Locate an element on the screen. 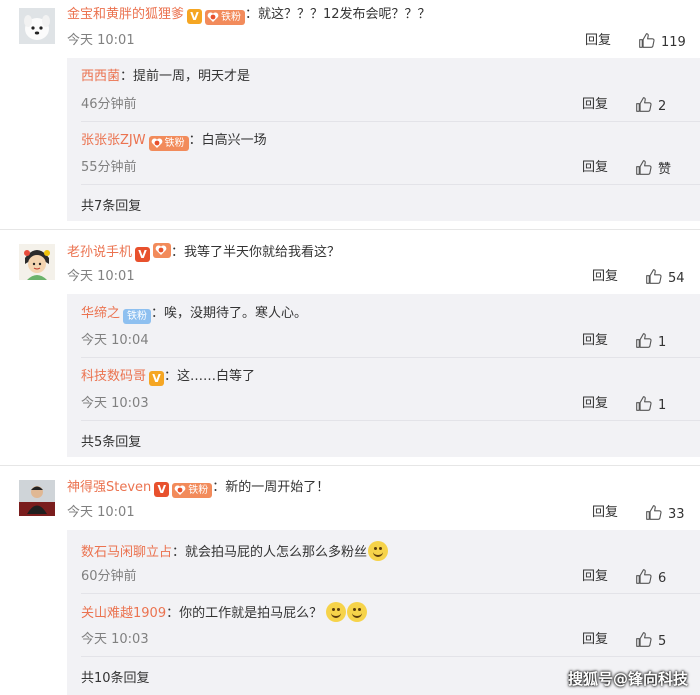 Image resolution: width=700 pixels, height=695 pixels. reply-username-link: 西西菌 is located at coordinates (100, 76).